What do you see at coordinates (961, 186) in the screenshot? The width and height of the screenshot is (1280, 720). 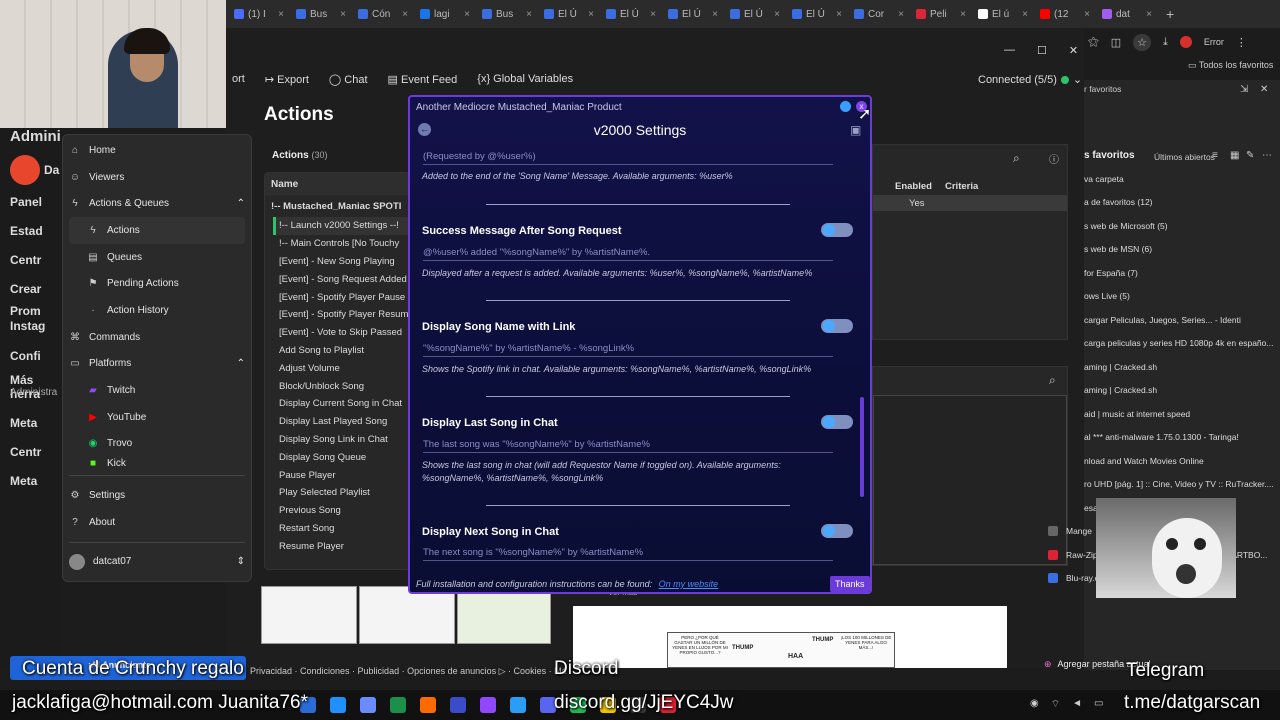 I see `column-header-criteria: Criteria` at bounding box center [961, 186].